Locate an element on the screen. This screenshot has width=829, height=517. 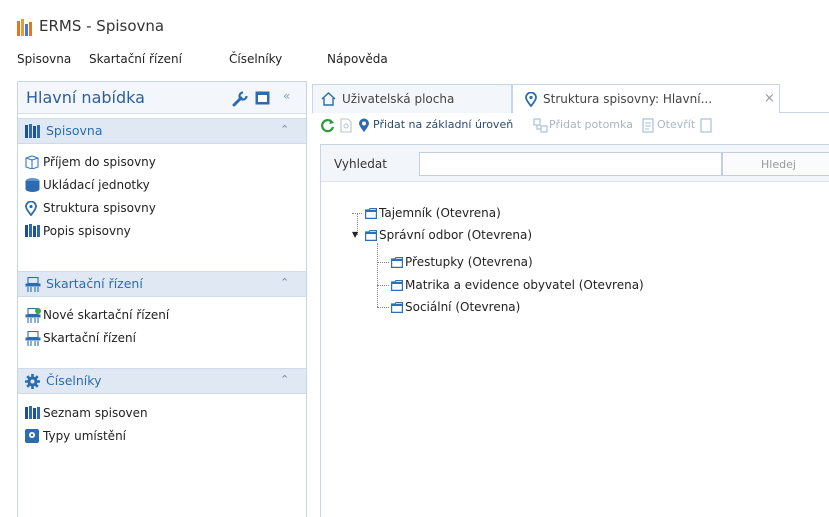
refresh-icon is located at coordinates (327, 125).